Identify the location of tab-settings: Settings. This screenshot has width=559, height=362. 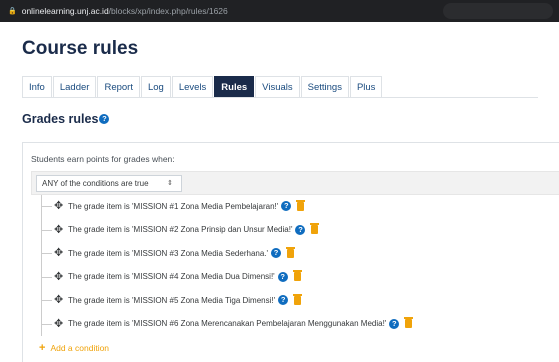
(324, 86).